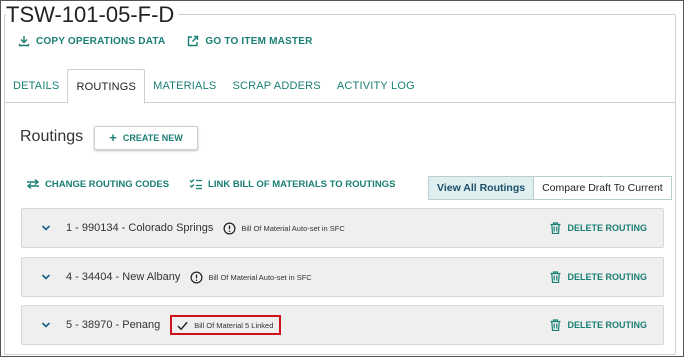  Describe the element at coordinates (36, 85) in the screenshot. I see `tab-details: DETAILS` at that location.